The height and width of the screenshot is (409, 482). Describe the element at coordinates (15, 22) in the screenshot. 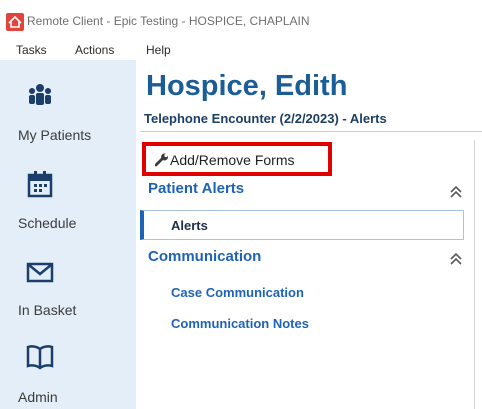

I see `epic-app-icon` at that location.